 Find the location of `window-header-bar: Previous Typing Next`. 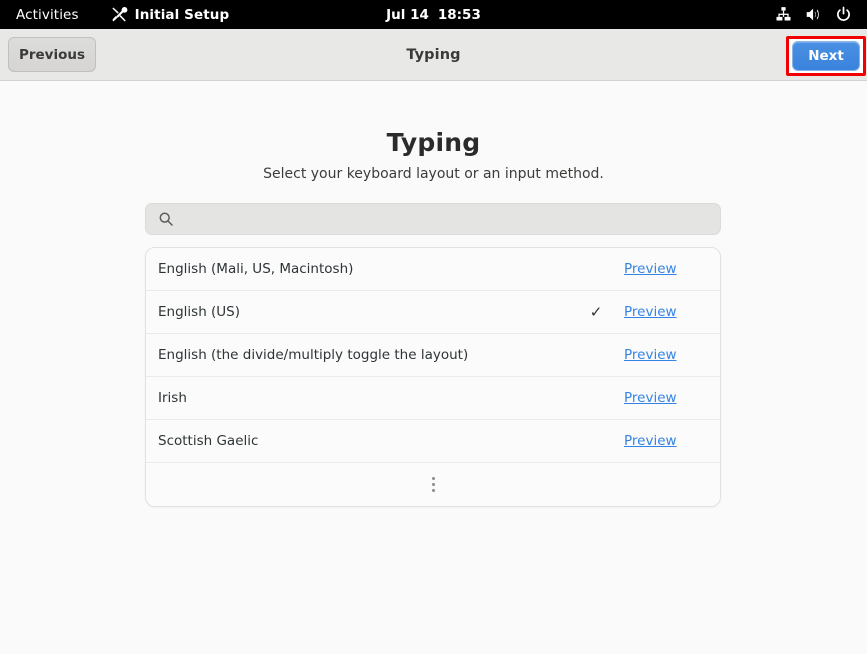

window-header-bar: Previous Typing Next is located at coordinates (433, 55).